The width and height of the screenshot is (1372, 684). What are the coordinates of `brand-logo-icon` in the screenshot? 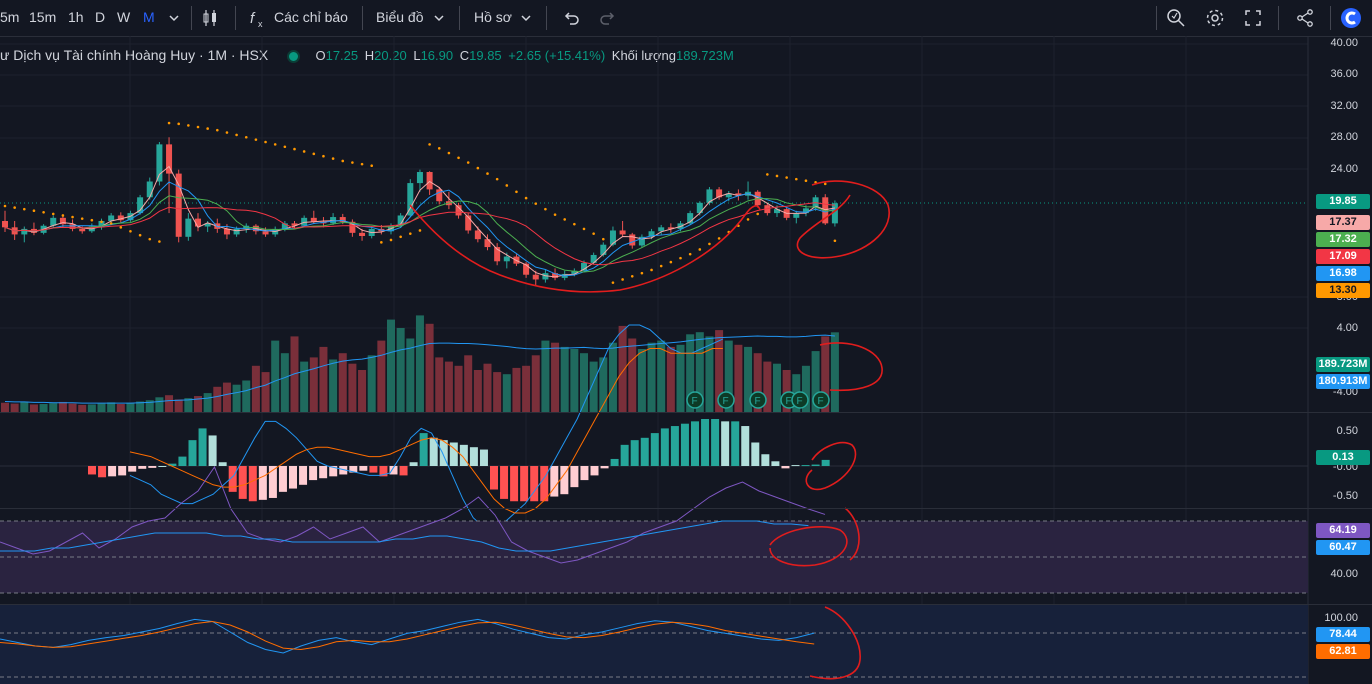 It's located at (1351, 18).